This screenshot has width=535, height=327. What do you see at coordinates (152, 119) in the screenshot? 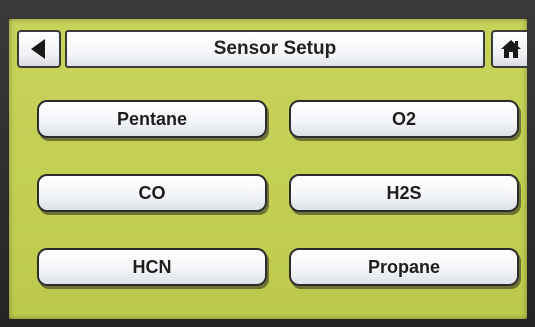
I see `sensor-button-pentane: Pentane` at bounding box center [152, 119].